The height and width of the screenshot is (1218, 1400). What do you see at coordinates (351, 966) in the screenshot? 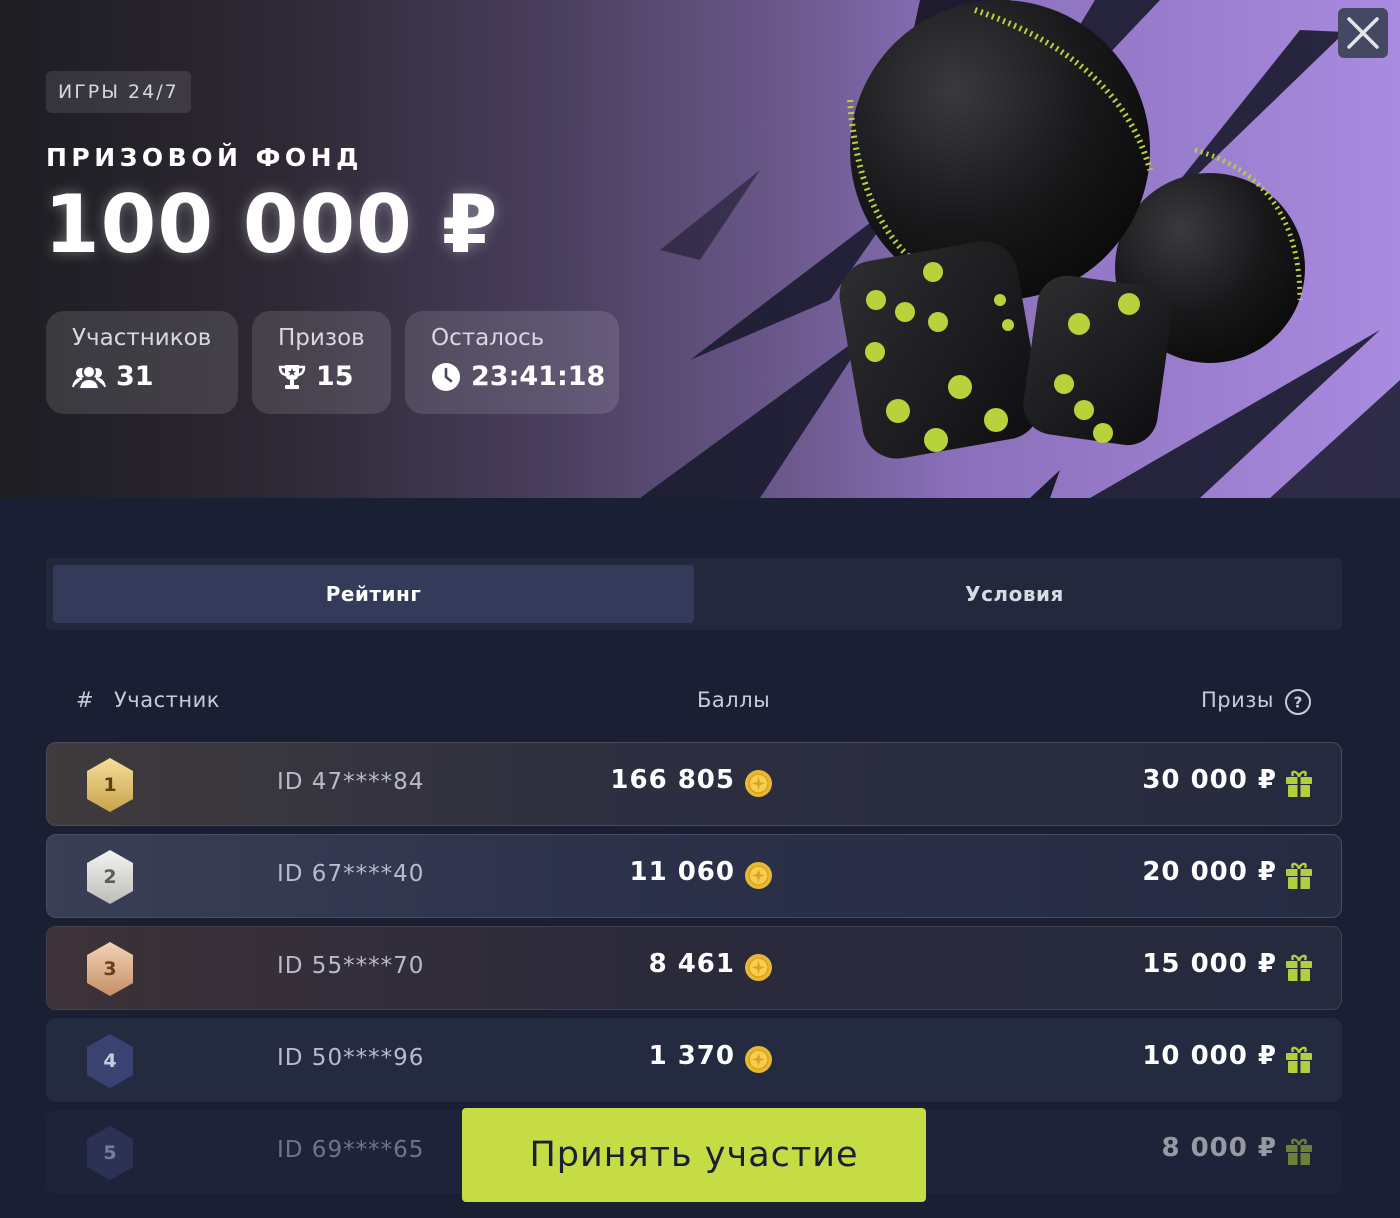
I see `participant-id: ID 55****70` at bounding box center [351, 966].